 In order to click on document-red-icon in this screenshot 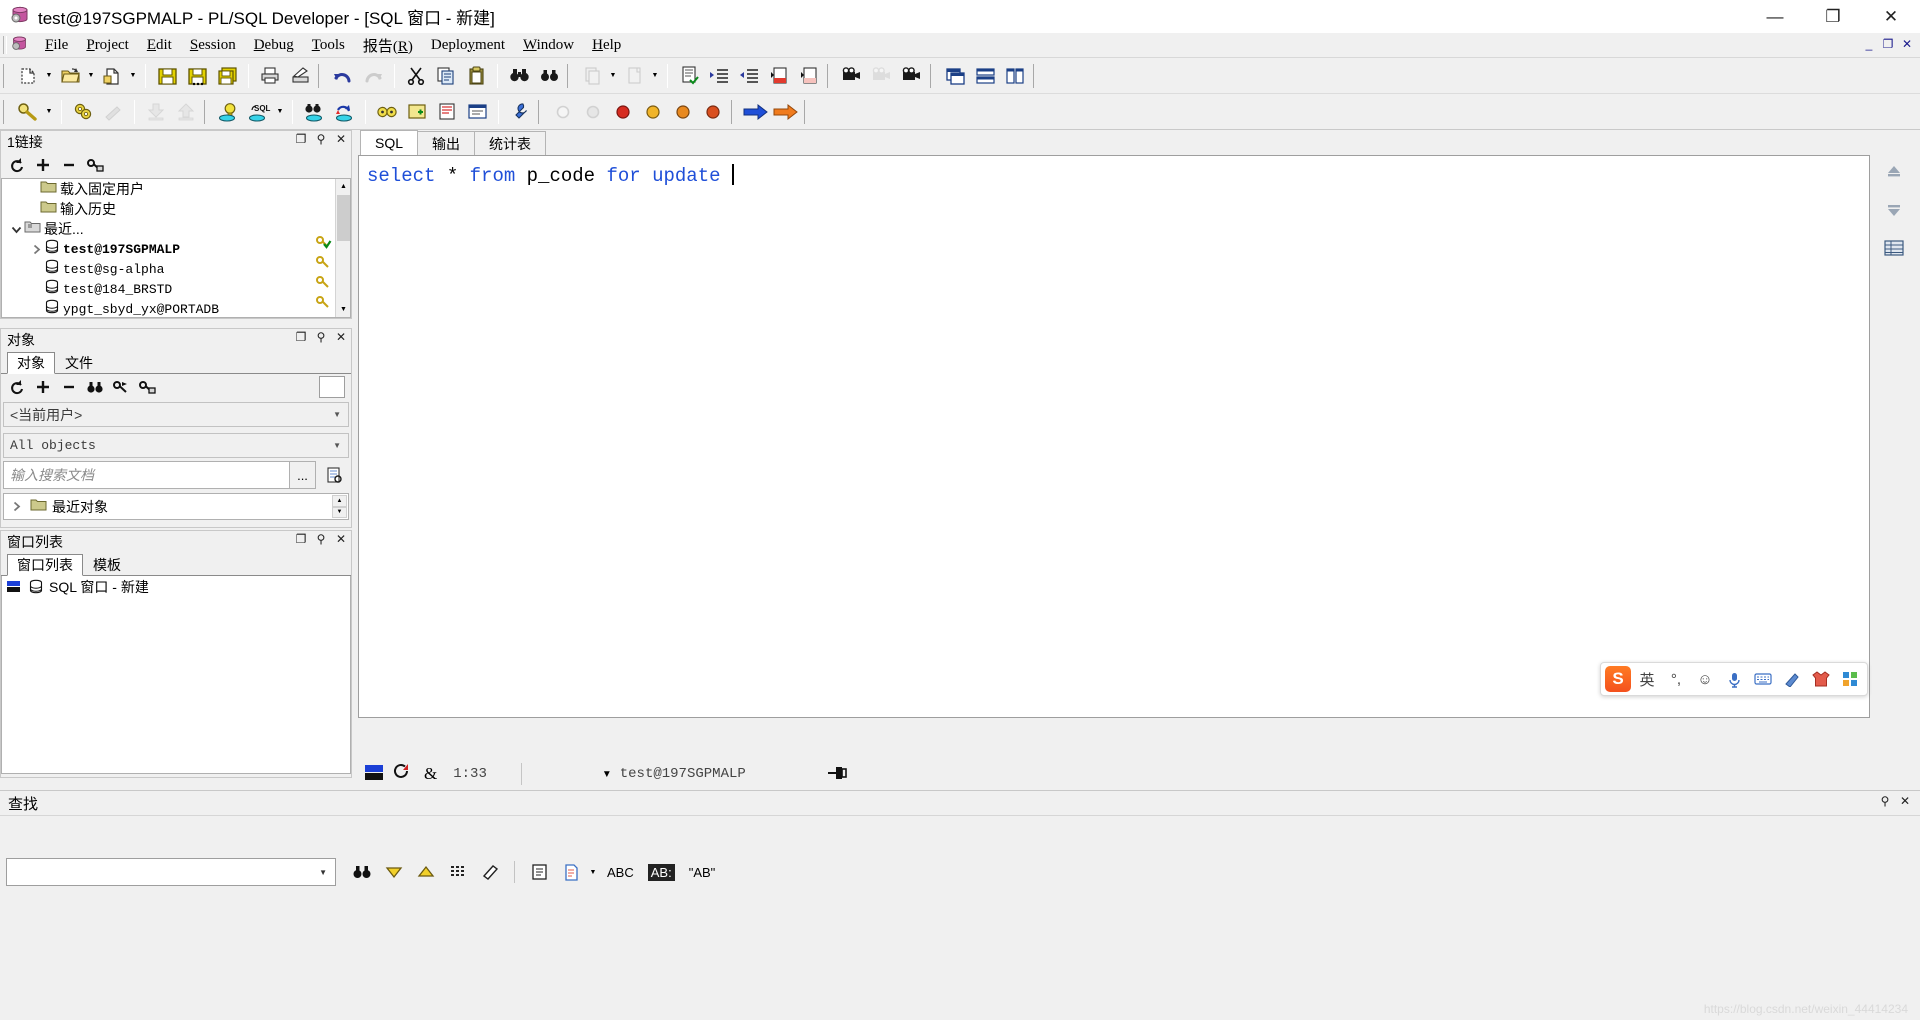, I will do `click(779, 76)`.